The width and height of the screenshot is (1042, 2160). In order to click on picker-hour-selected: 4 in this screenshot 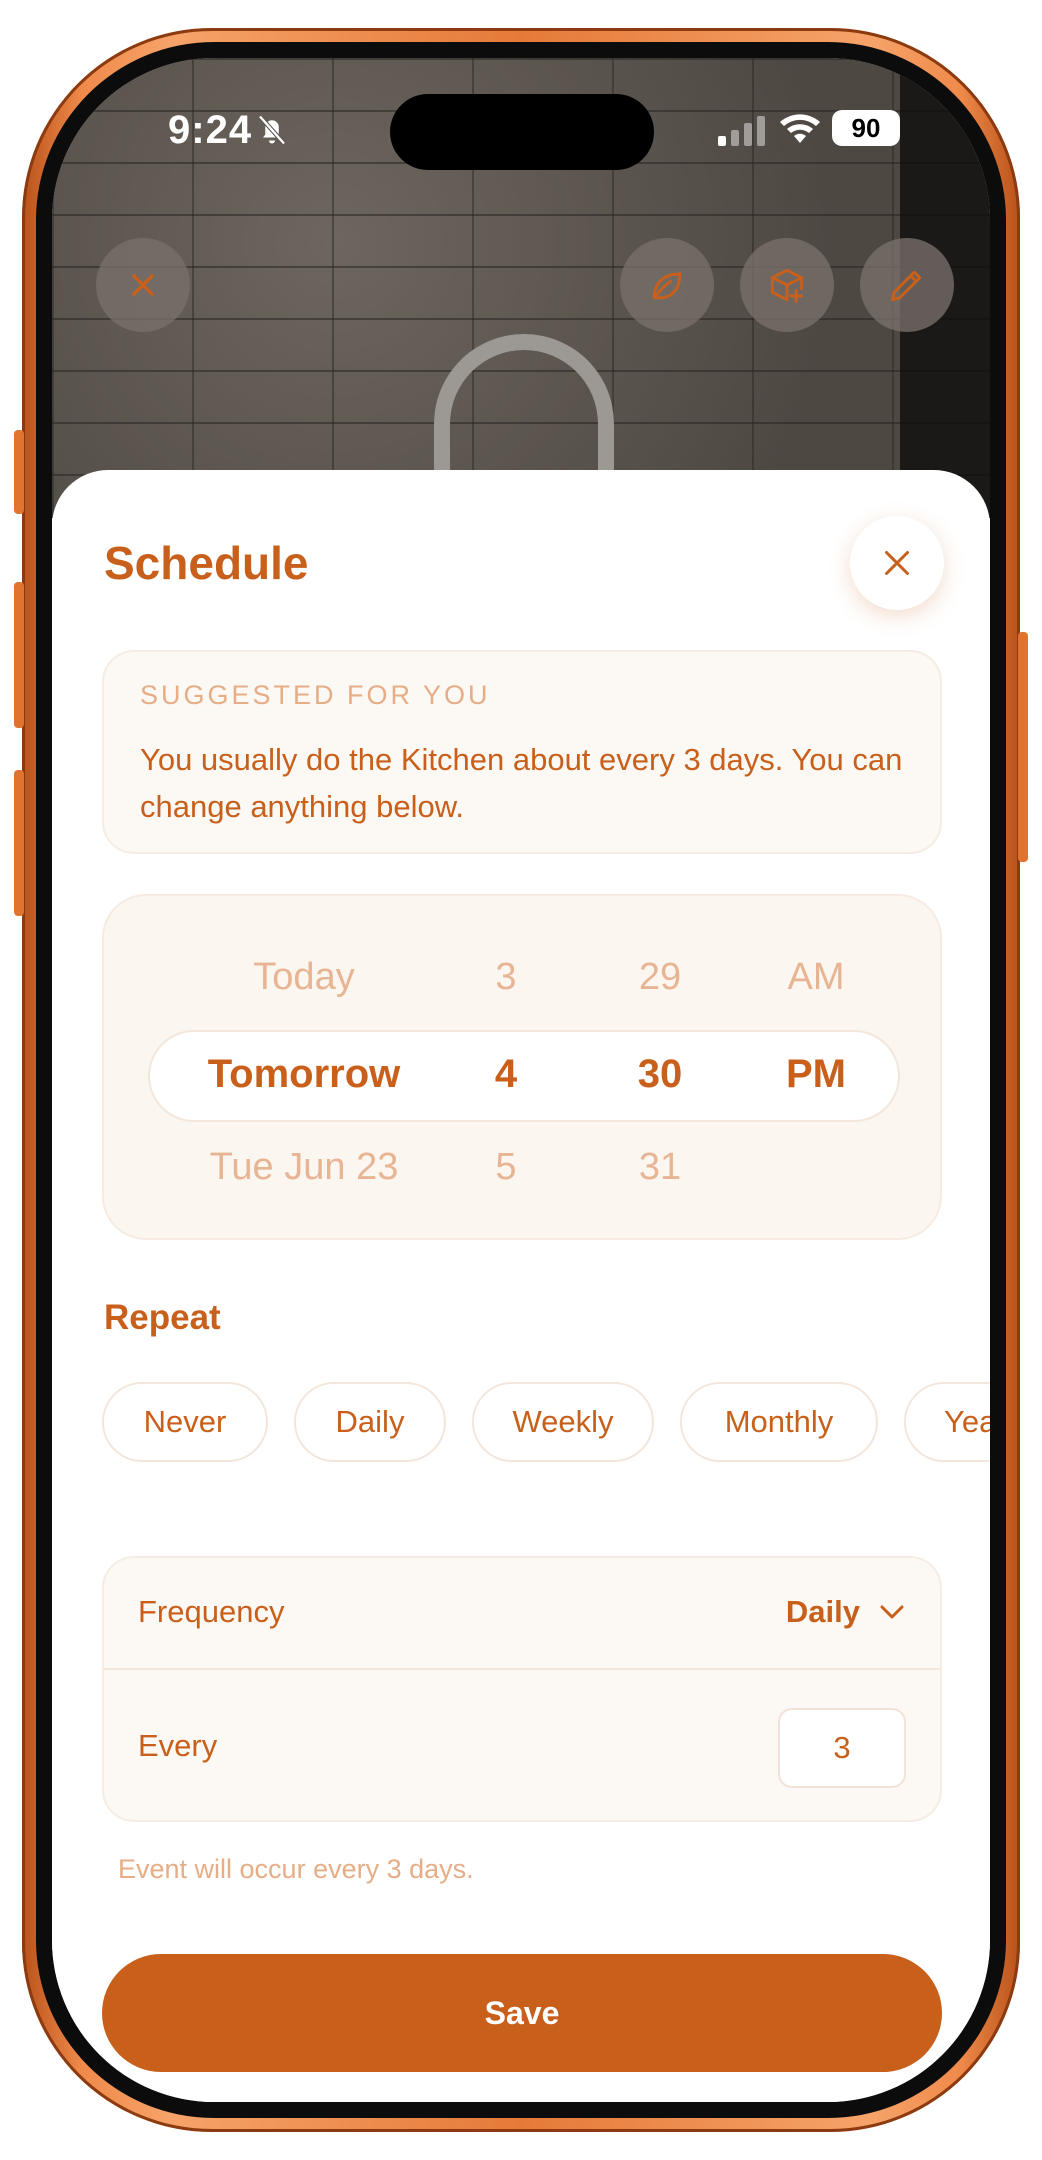, I will do `click(506, 1074)`.